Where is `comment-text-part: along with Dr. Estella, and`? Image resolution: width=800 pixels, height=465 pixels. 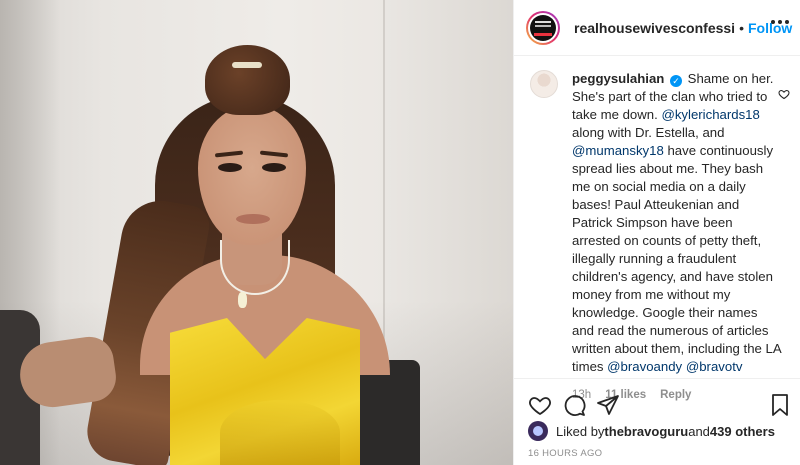 comment-text-part: along with Dr. Estella, and is located at coordinates (648, 132).